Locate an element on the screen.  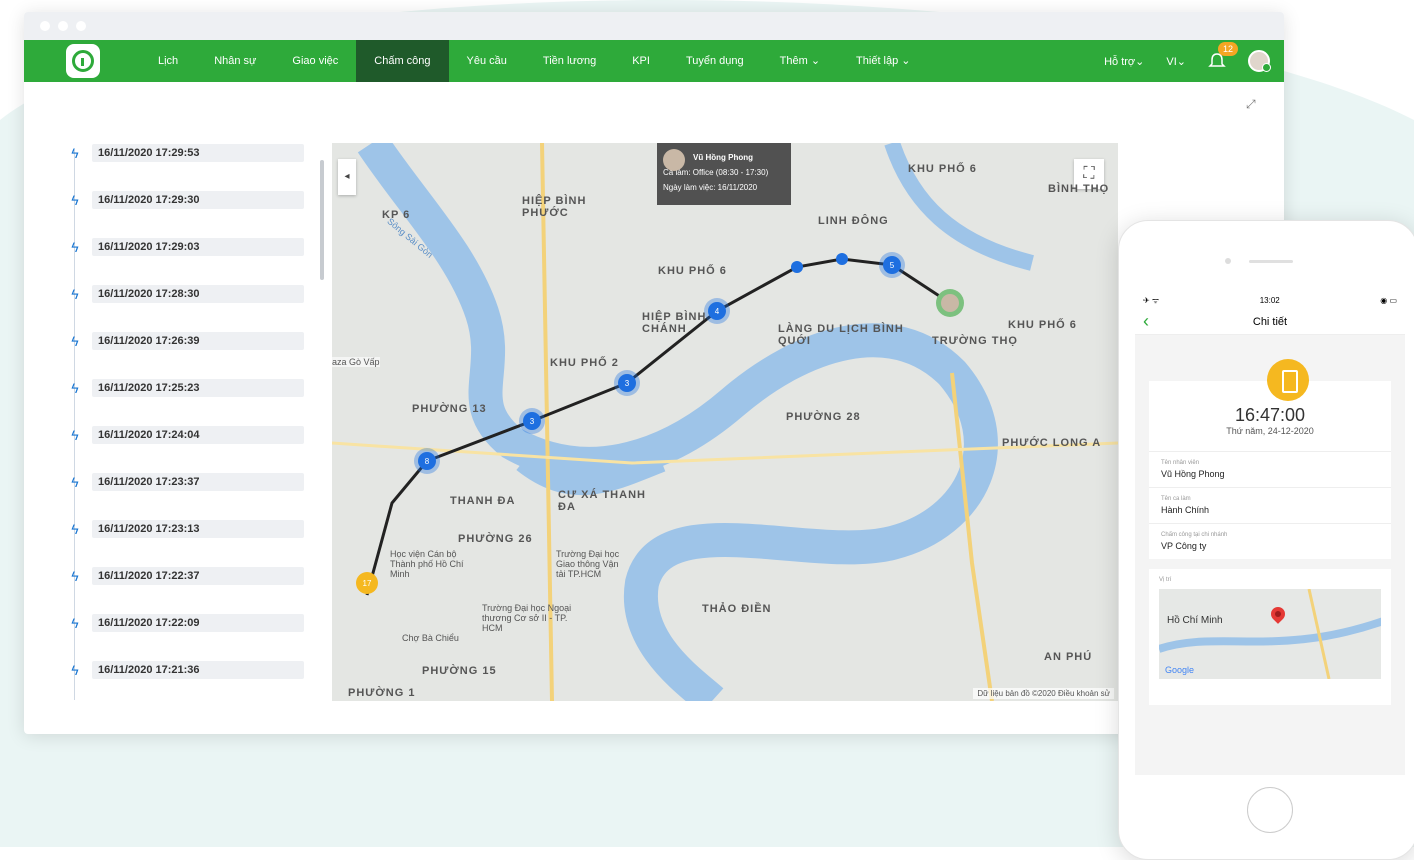
bell-icon: 12 is located at coordinates (1223, 56).